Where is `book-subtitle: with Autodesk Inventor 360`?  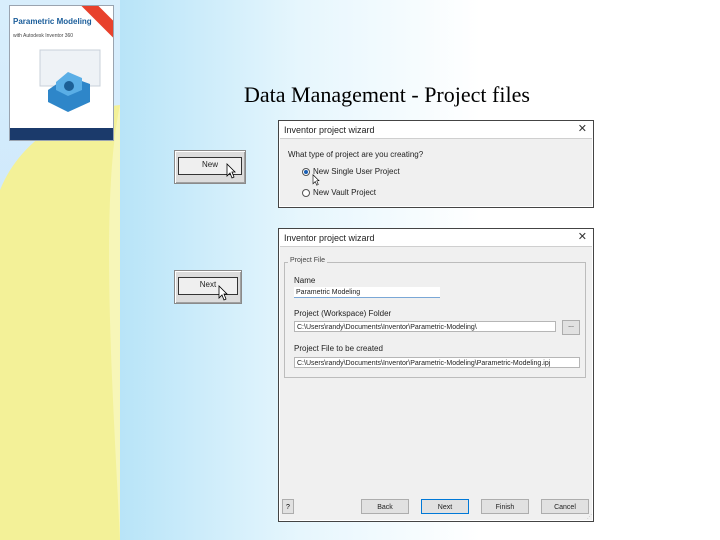 book-subtitle: with Autodesk Inventor 360 is located at coordinates (43, 36).